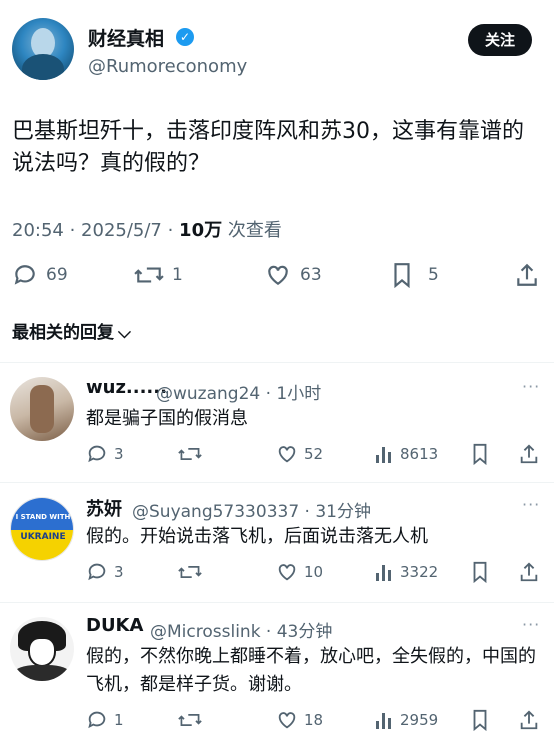 This screenshot has height=746, width=554. What do you see at coordinates (257, 536) in the screenshot?
I see `reply-text: 假的。开始说击落飞机，后面说击落无人机` at bounding box center [257, 536].